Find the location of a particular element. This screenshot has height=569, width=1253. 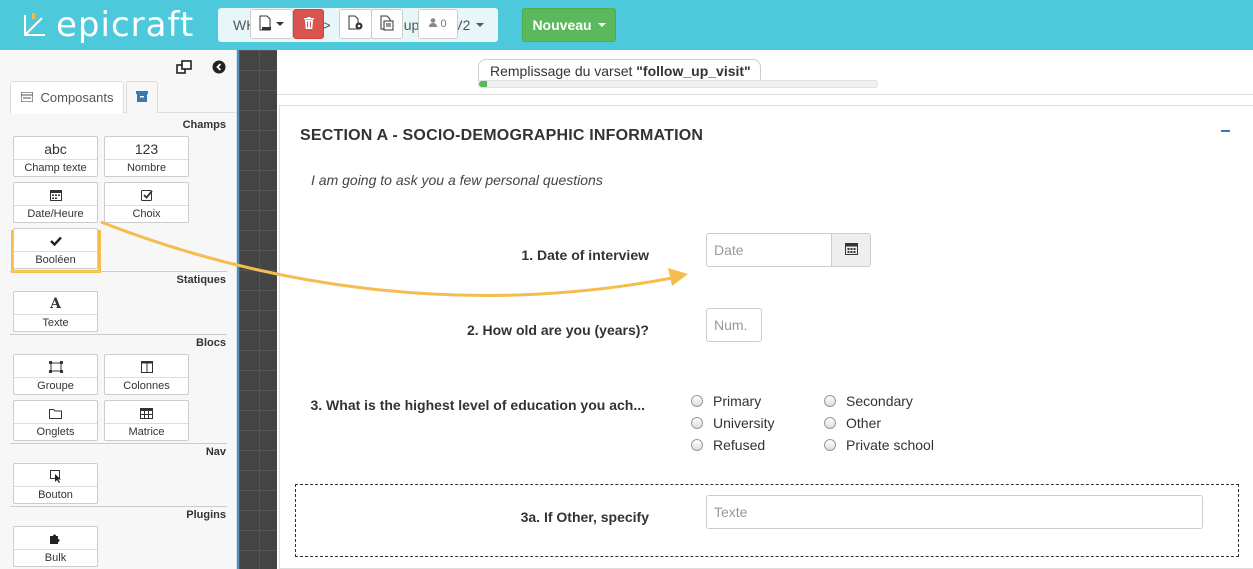

canvas-gutter is located at coordinates (257, 309).